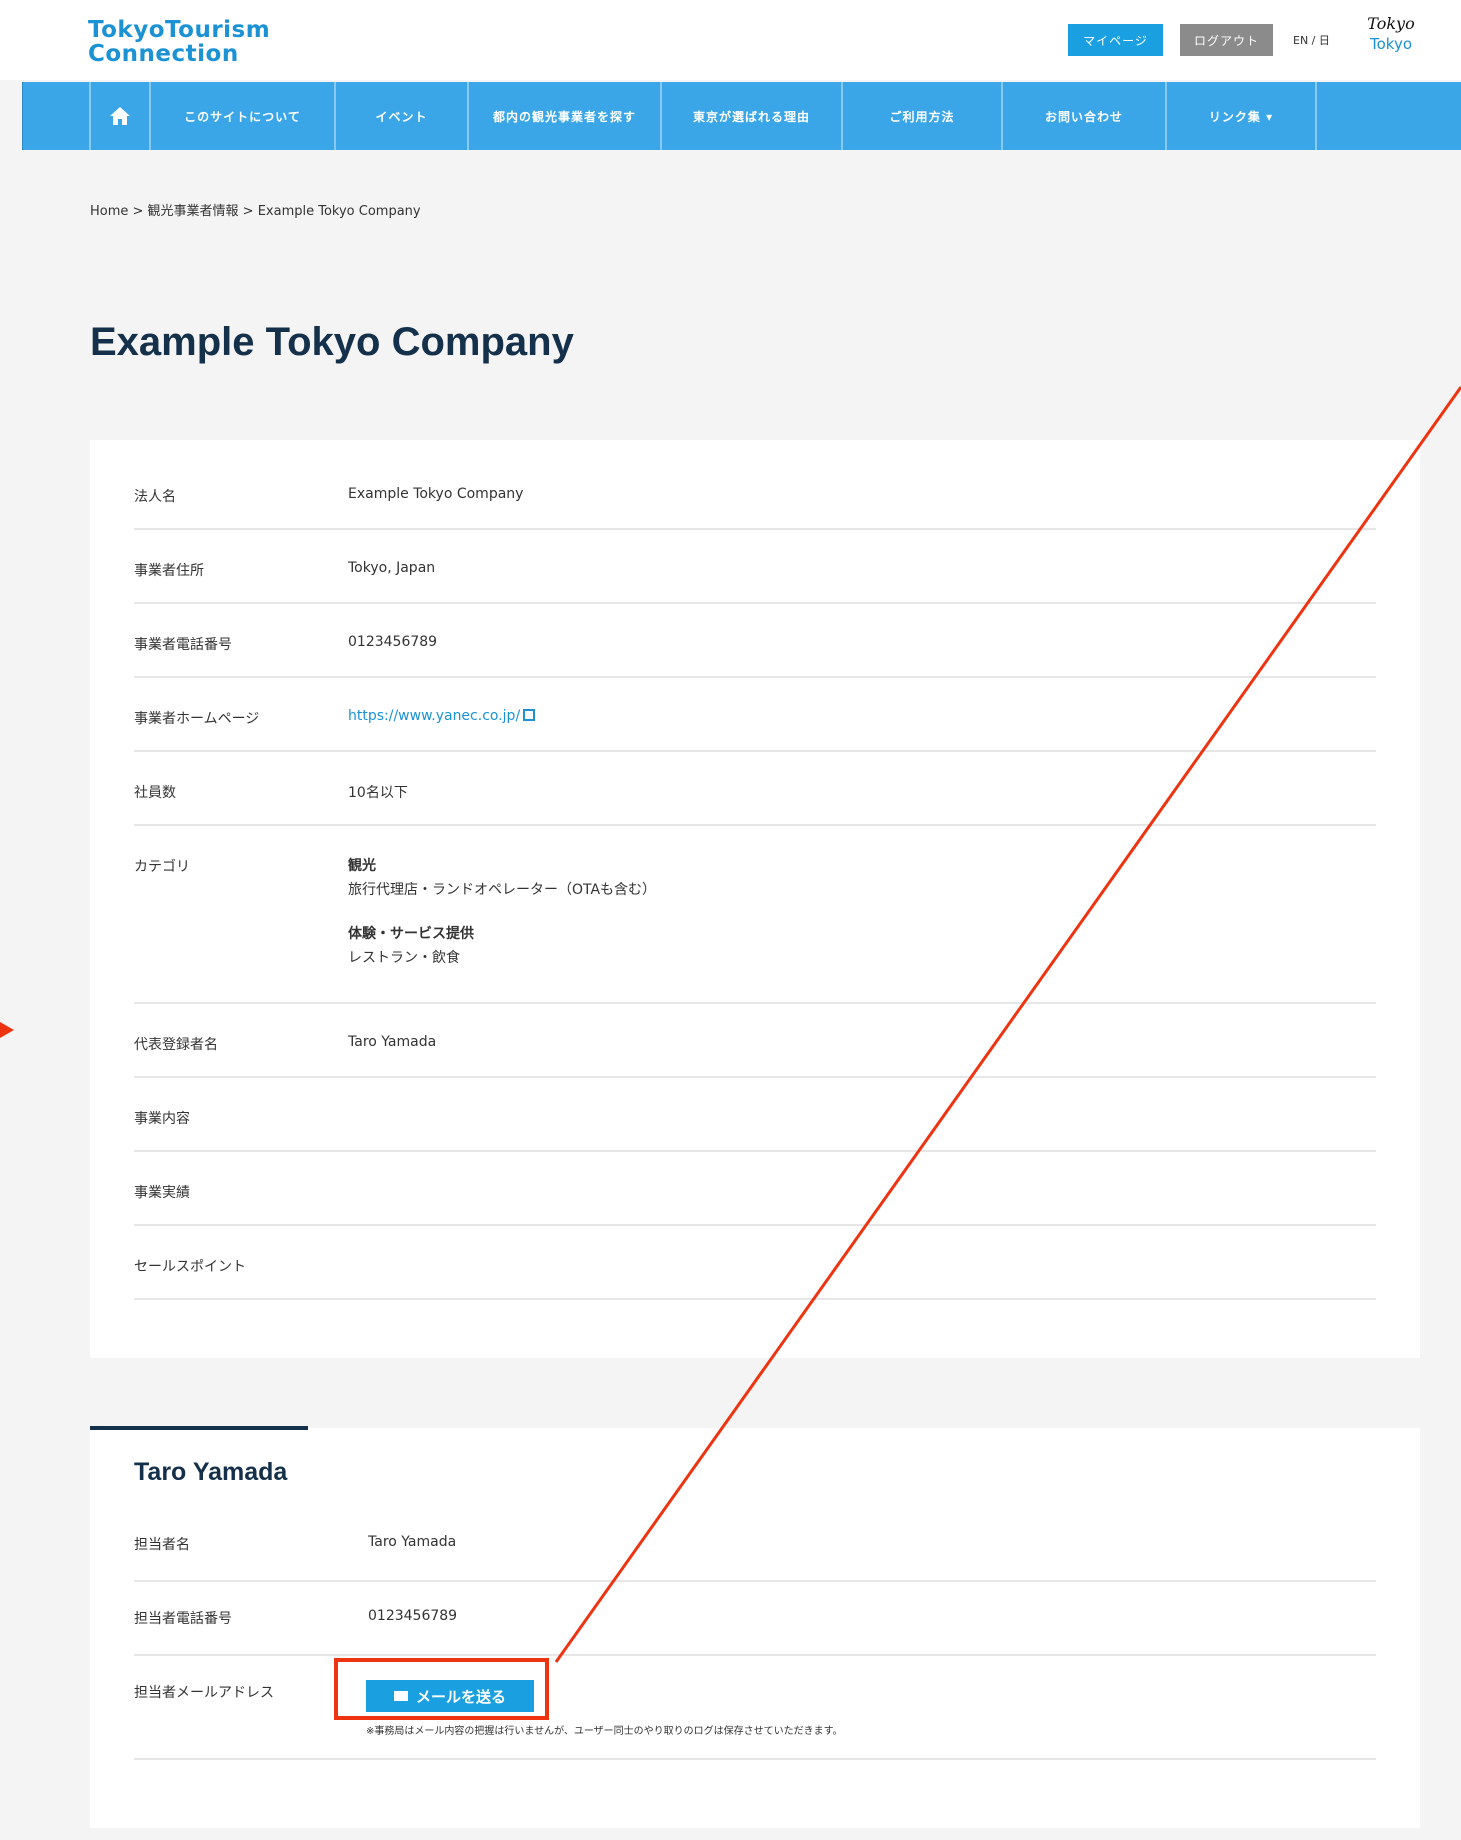 The width and height of the screenshot is (1461, 1840). What do you see at coordinates (502, 878) in the screenshot?
I see `category-group: 観光 旅行代理店・ランドオペレーター（OTAも含む）` at bounding box center [502, 878].